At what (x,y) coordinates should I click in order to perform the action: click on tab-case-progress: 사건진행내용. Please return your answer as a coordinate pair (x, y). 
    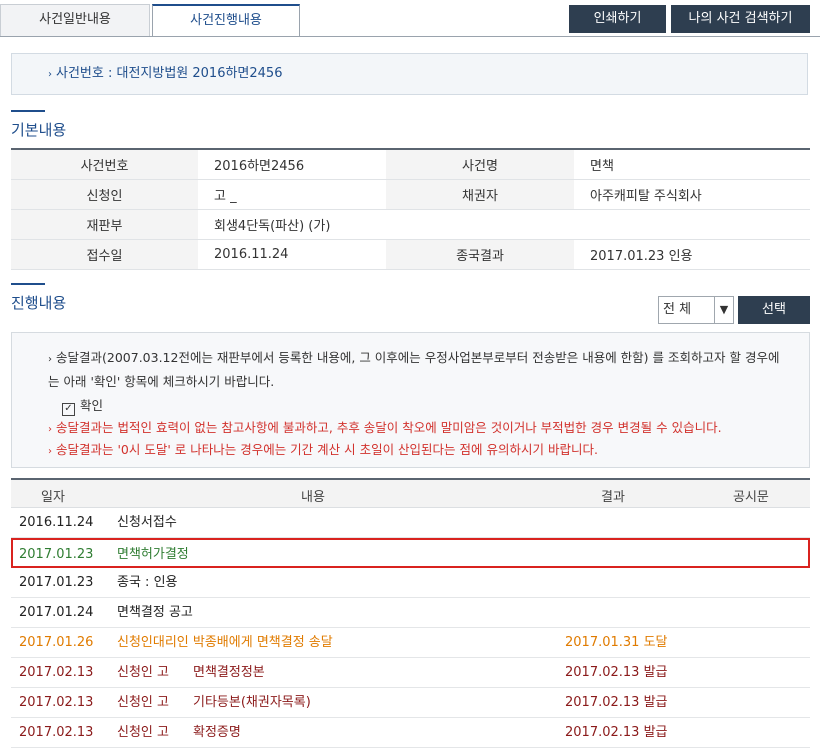
    Looking at the image, I should click on (226, 20).